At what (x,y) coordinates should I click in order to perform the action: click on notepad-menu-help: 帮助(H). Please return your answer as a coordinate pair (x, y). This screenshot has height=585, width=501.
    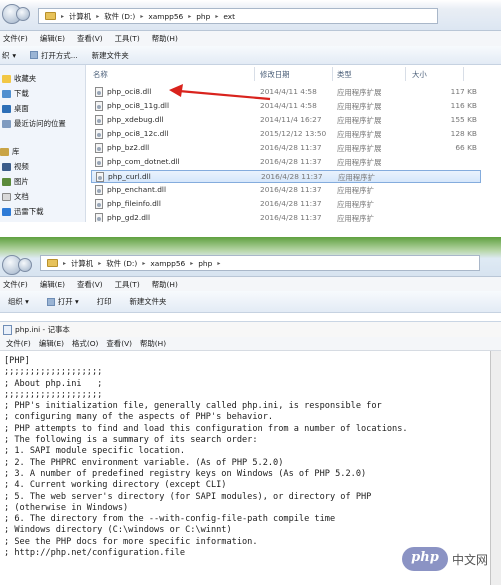
    Looking at the image, I should click on (153, 343).